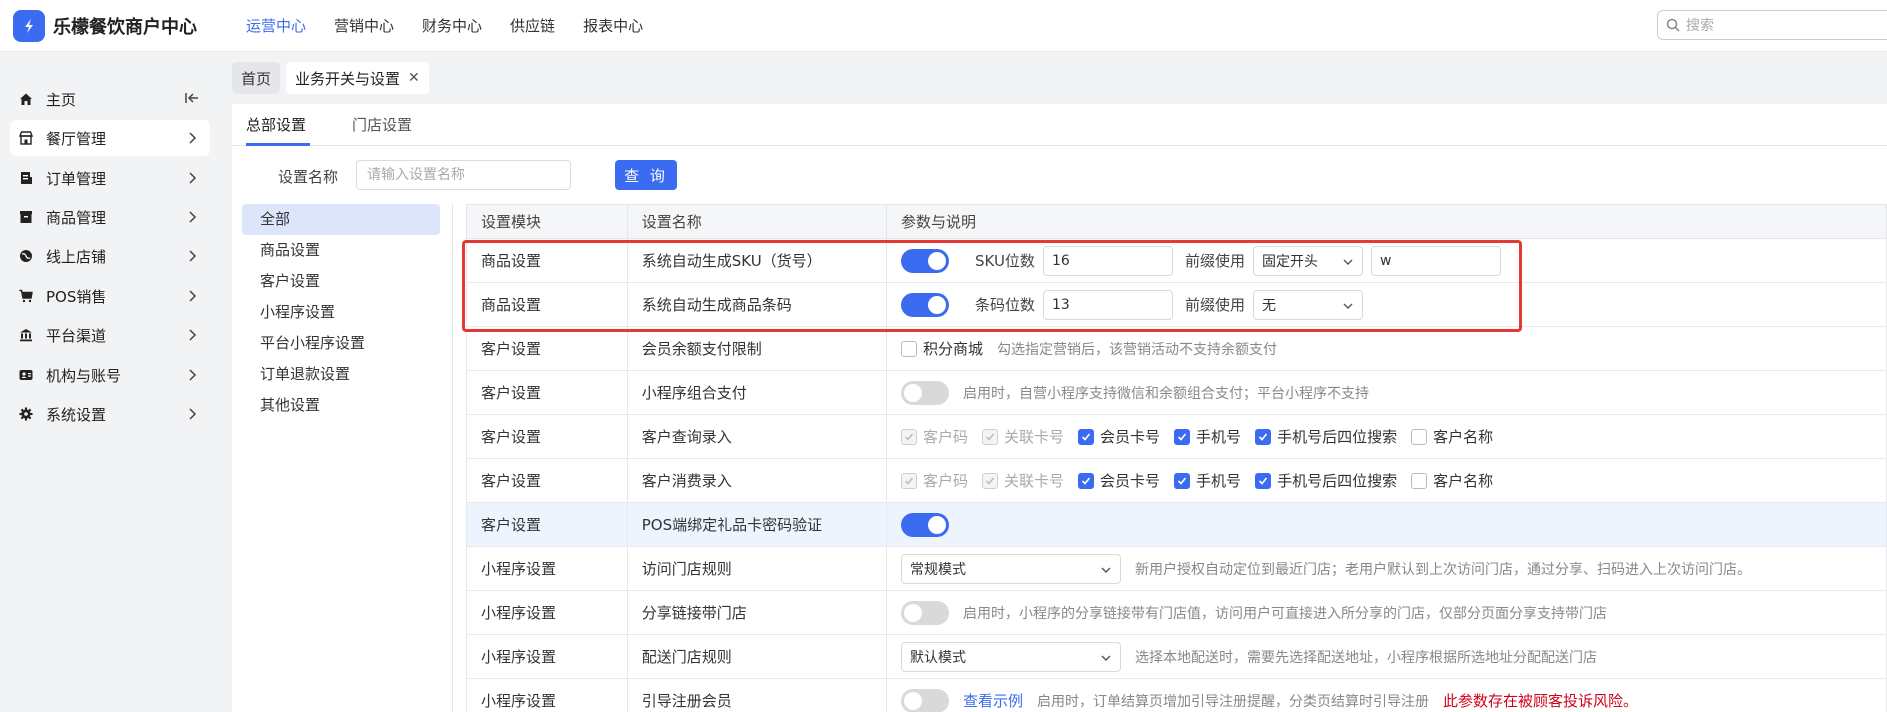 The image size is (1887, 712). What do you see at coordinates (1541, 701) in the screenshot?
I see `risk-warning: 此参数存在被顾客投诉风险。` at bounding box center [1541, 701].